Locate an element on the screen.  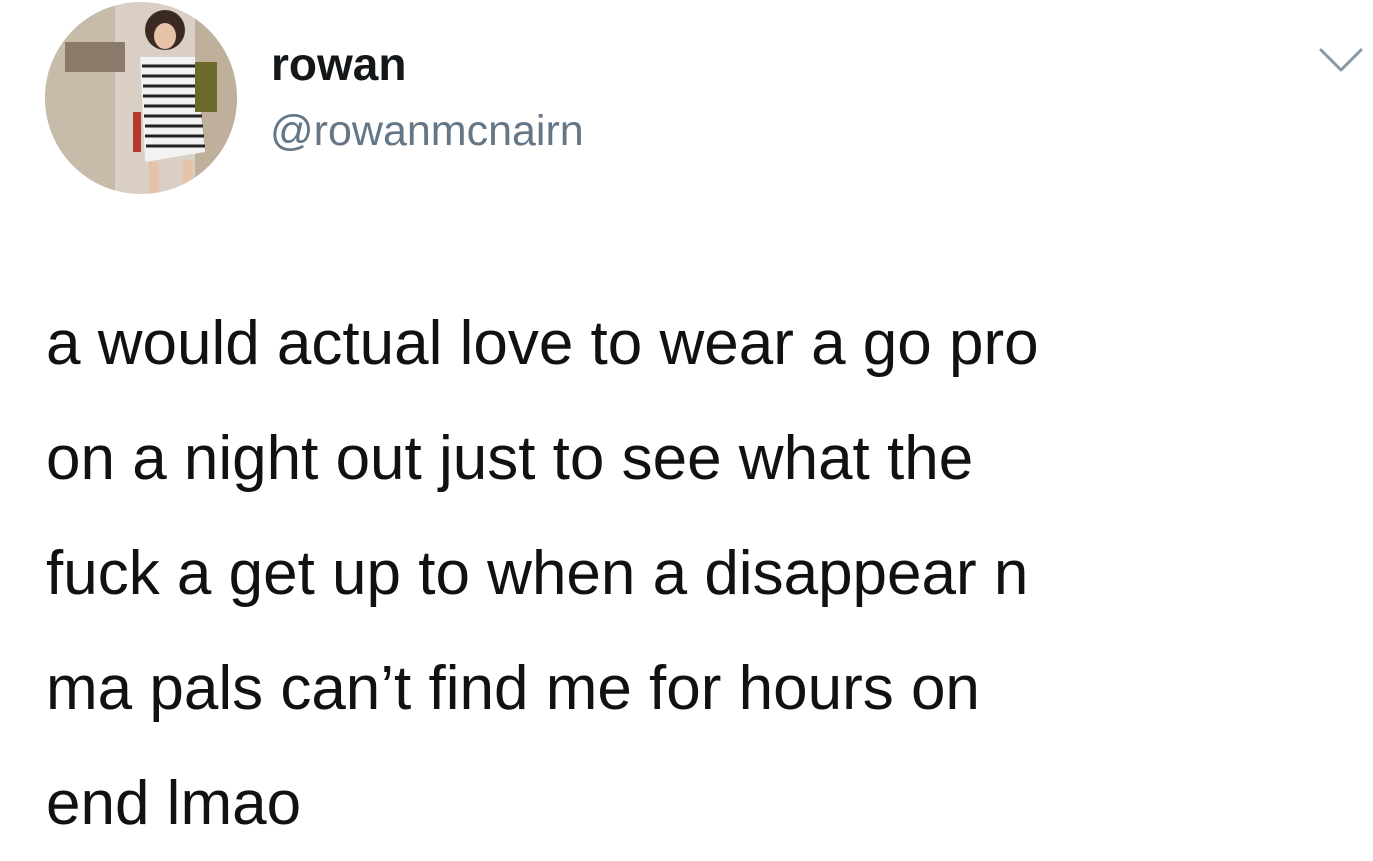
avatar is located at coordinates (141, 98).